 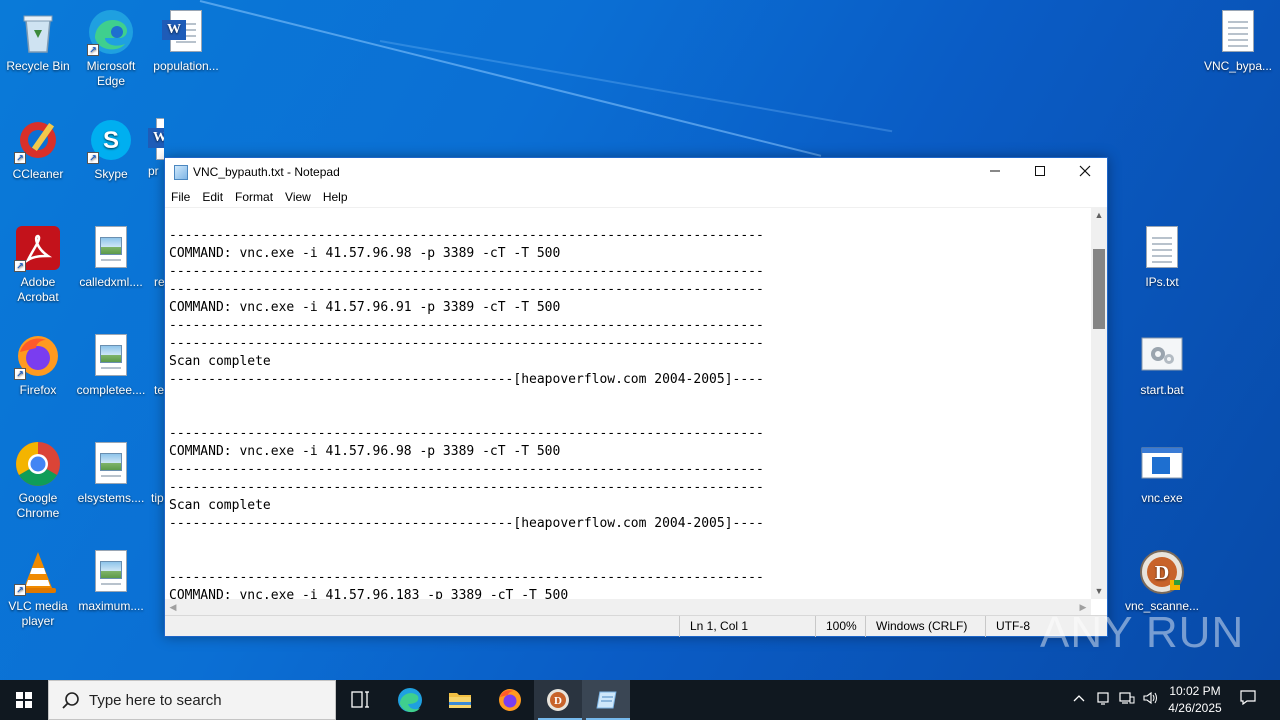 I want to click on application-window-icon, so click(x=1162, y=464).